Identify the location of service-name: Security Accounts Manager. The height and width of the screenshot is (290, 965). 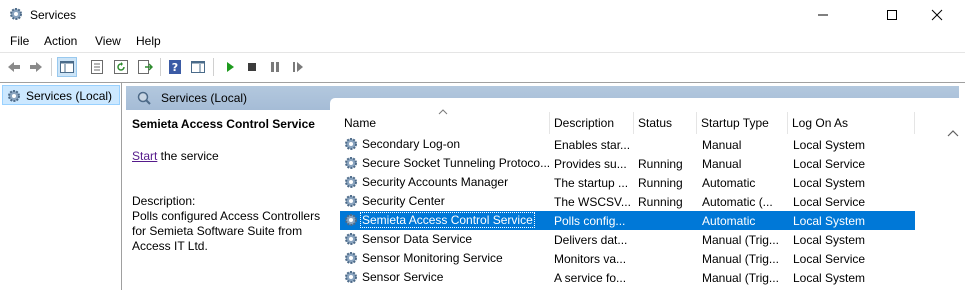
(435, 182).